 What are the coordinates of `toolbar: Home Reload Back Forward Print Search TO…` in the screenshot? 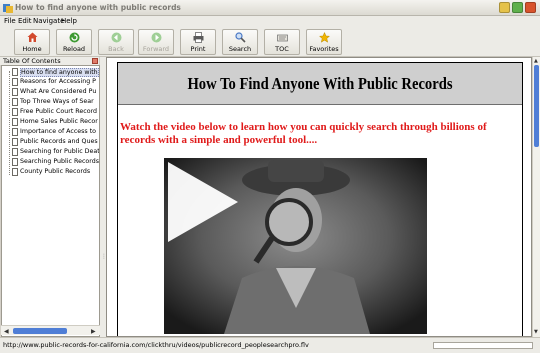 It's located at (270, 42).